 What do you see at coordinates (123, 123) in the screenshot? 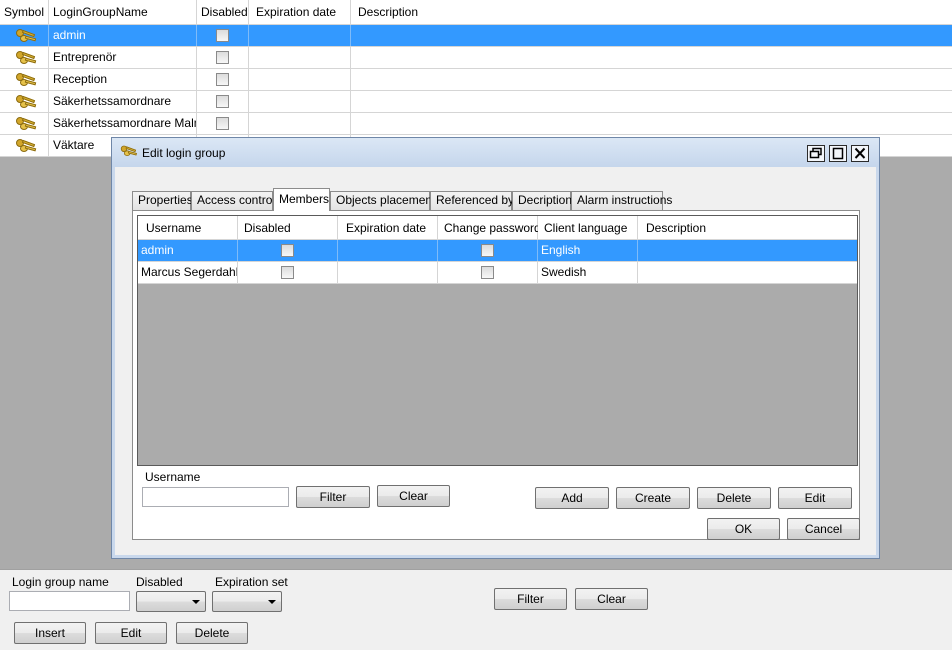
I see `login-group-name-cell: Säkerhetssamordnare Malmö` at bounding box center [123, 123].